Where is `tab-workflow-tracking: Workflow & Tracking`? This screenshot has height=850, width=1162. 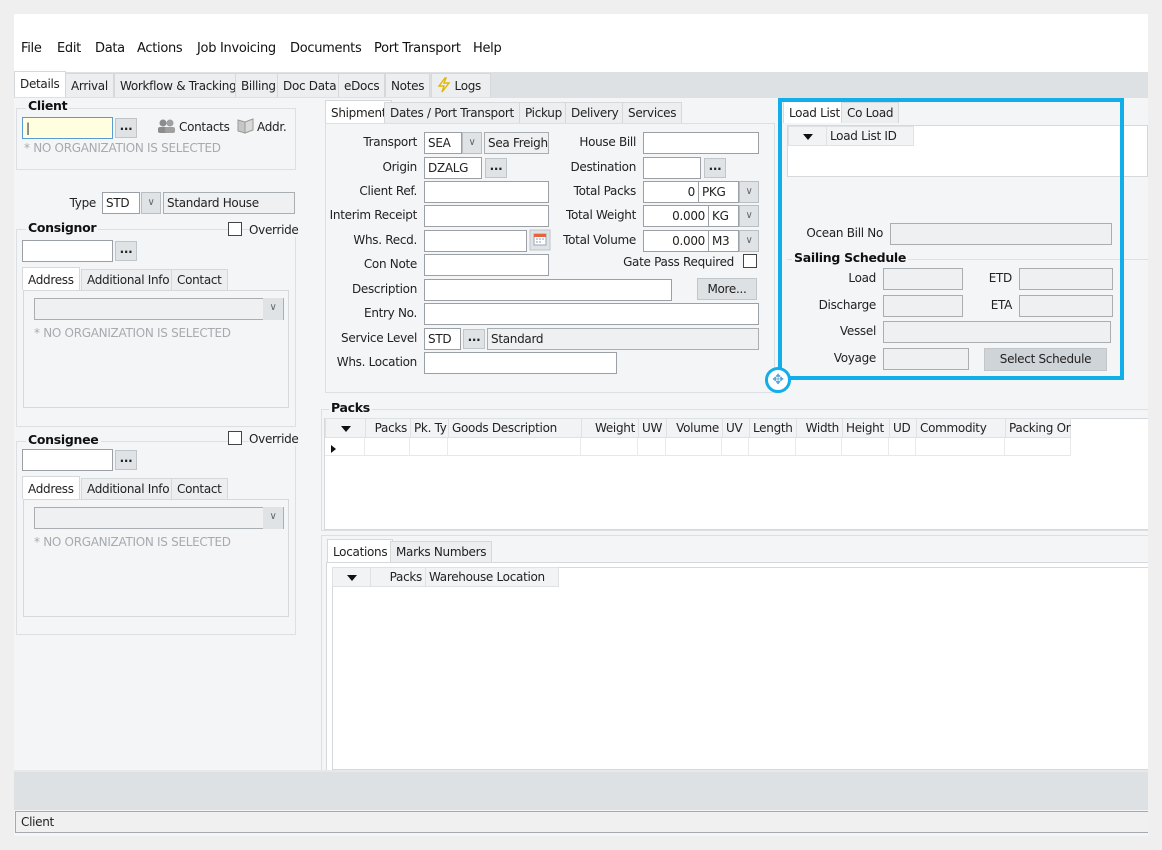 tab-workflow-tracking: Workflow & Tracking is located at coordinates (178, 85).